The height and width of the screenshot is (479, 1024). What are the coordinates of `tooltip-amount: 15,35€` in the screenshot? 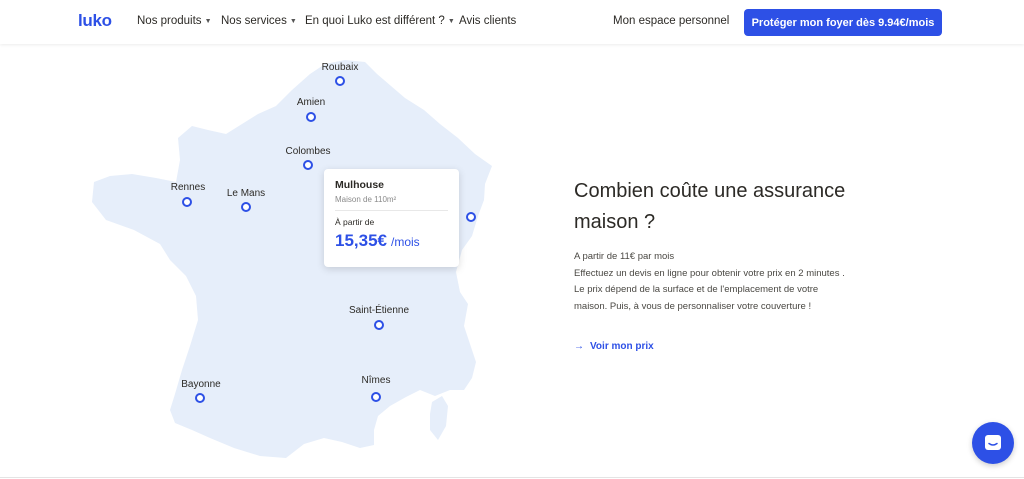 It's located at (361, 240).